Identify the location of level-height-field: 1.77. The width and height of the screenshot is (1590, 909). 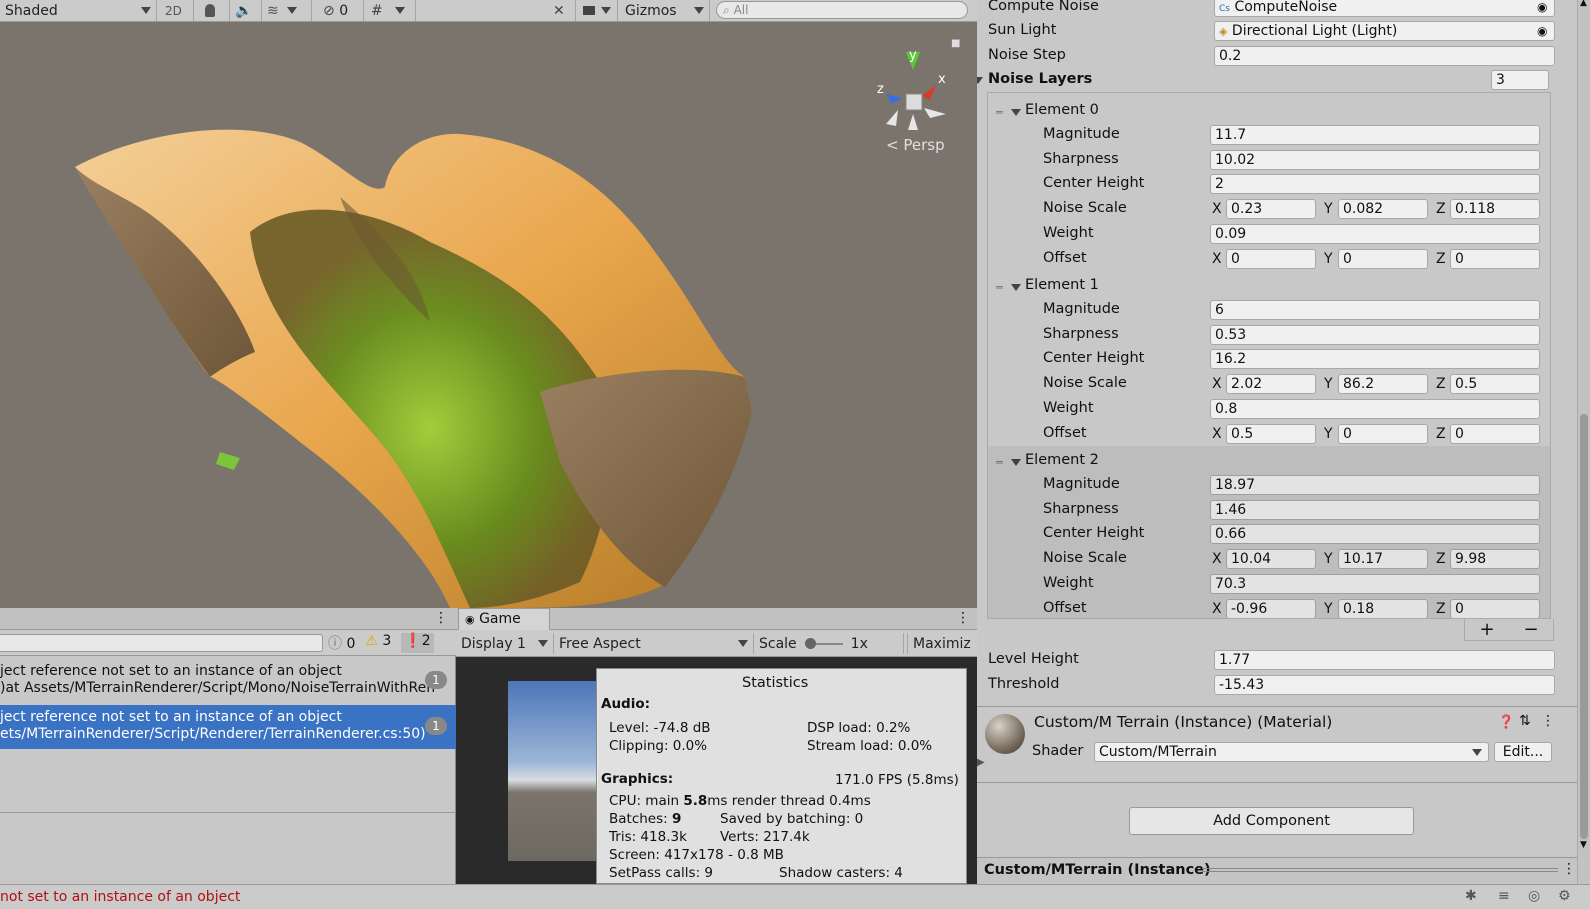
(1384, 660).